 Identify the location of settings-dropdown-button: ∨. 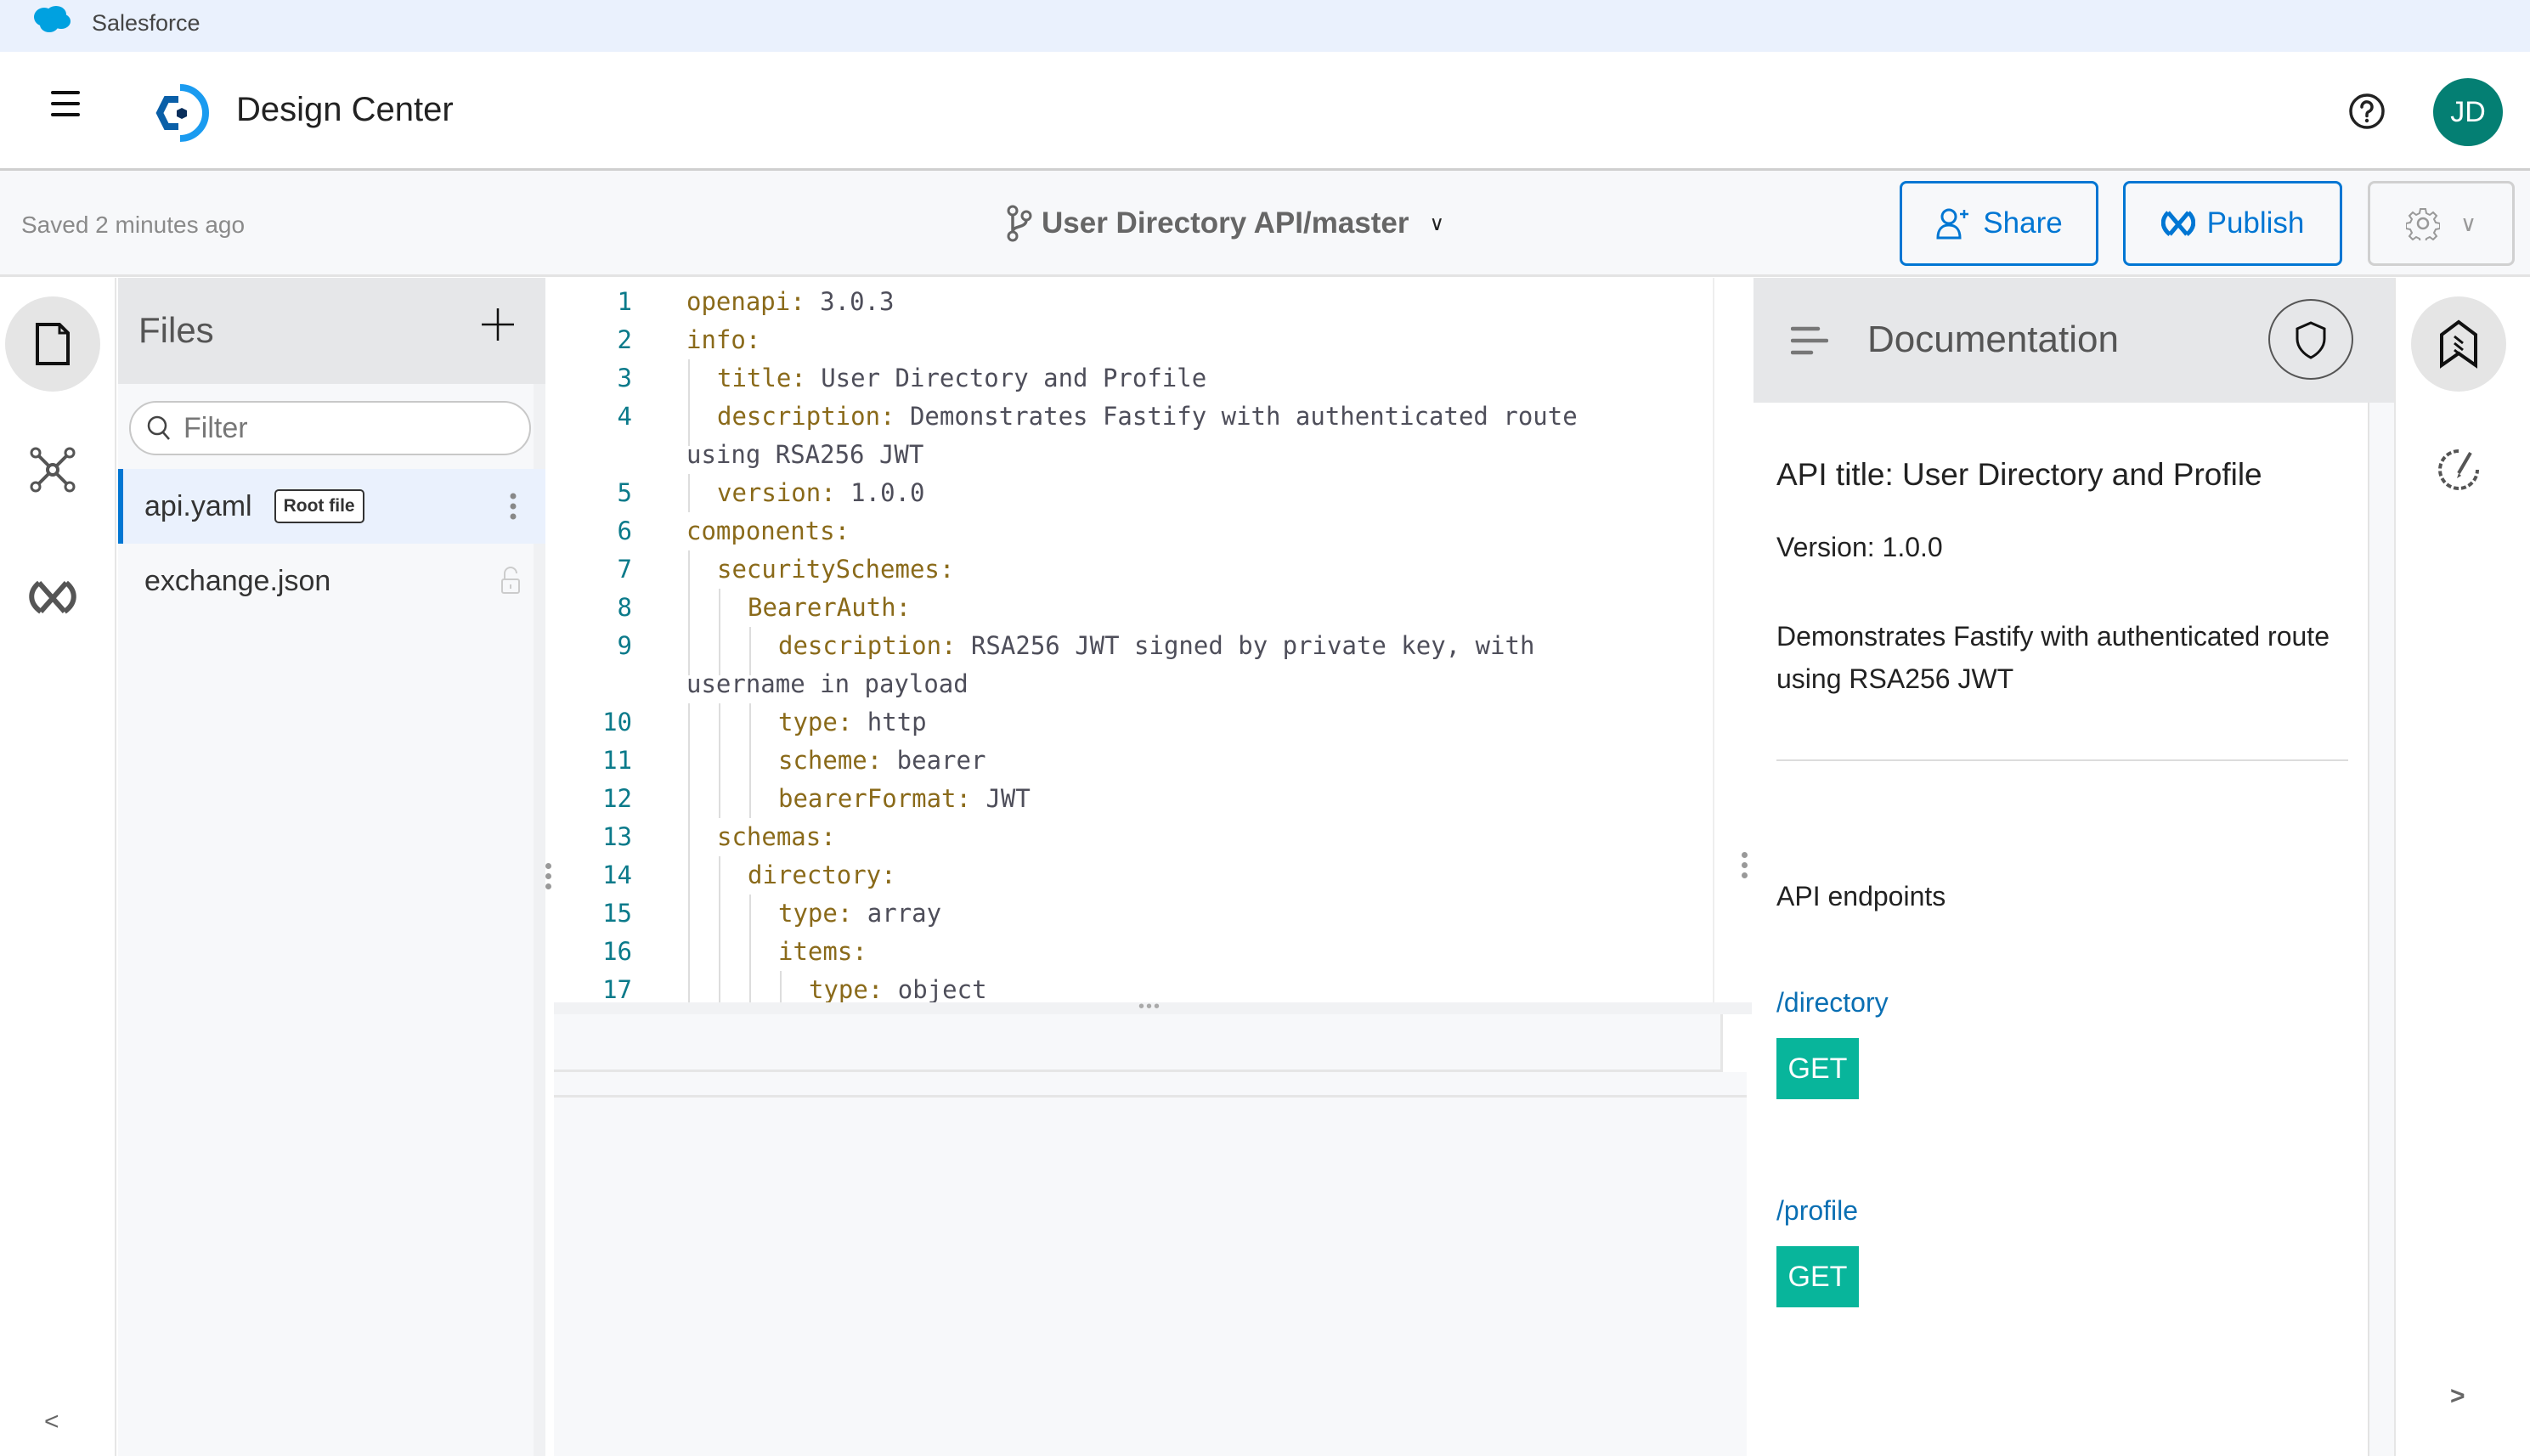
(2441, 224).